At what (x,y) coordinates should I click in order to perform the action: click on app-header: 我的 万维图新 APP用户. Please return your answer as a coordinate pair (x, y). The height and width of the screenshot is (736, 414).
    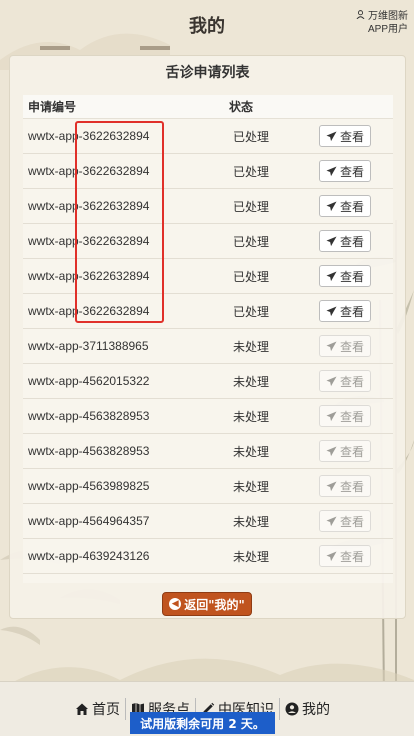
    Looking at the image, I should click on (207, 23).